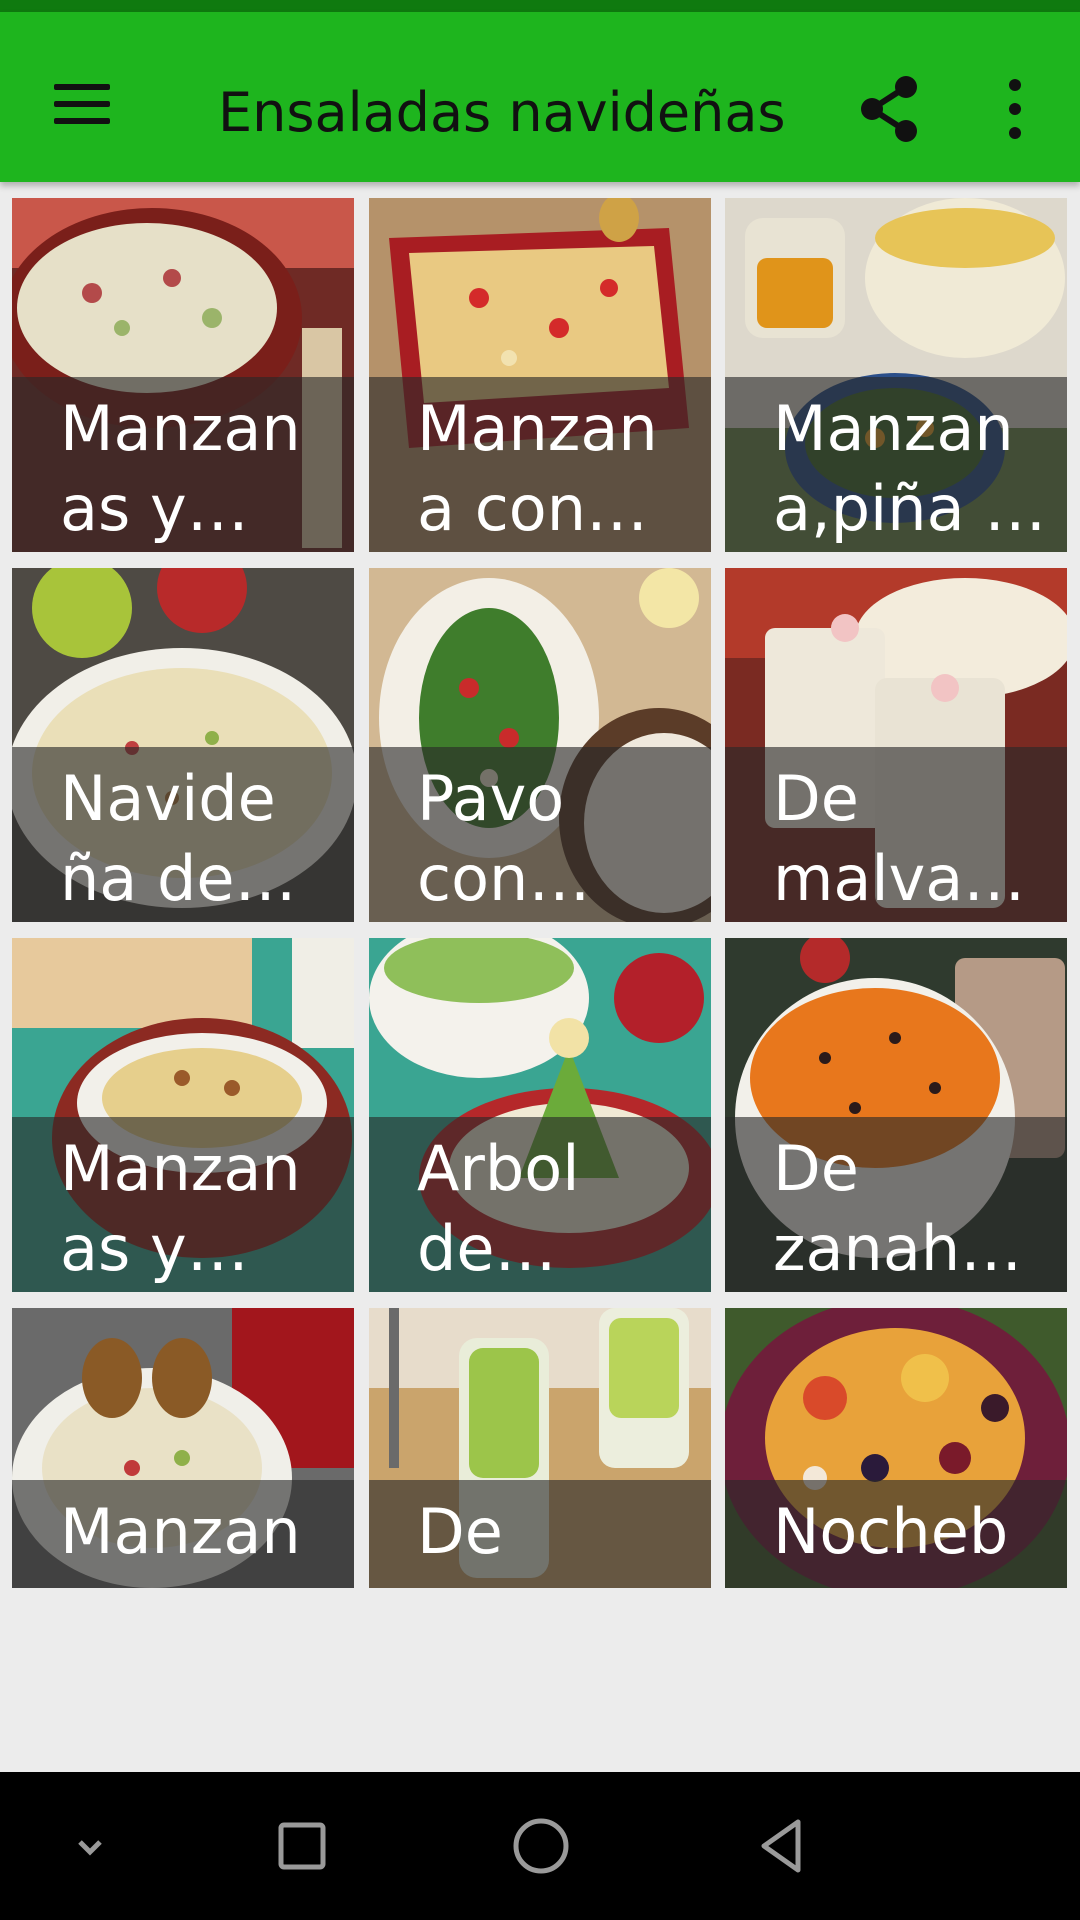  Describe the element at coordinates (782, 1846) in the screenshot. I see `back-triangle-icon` at that location.